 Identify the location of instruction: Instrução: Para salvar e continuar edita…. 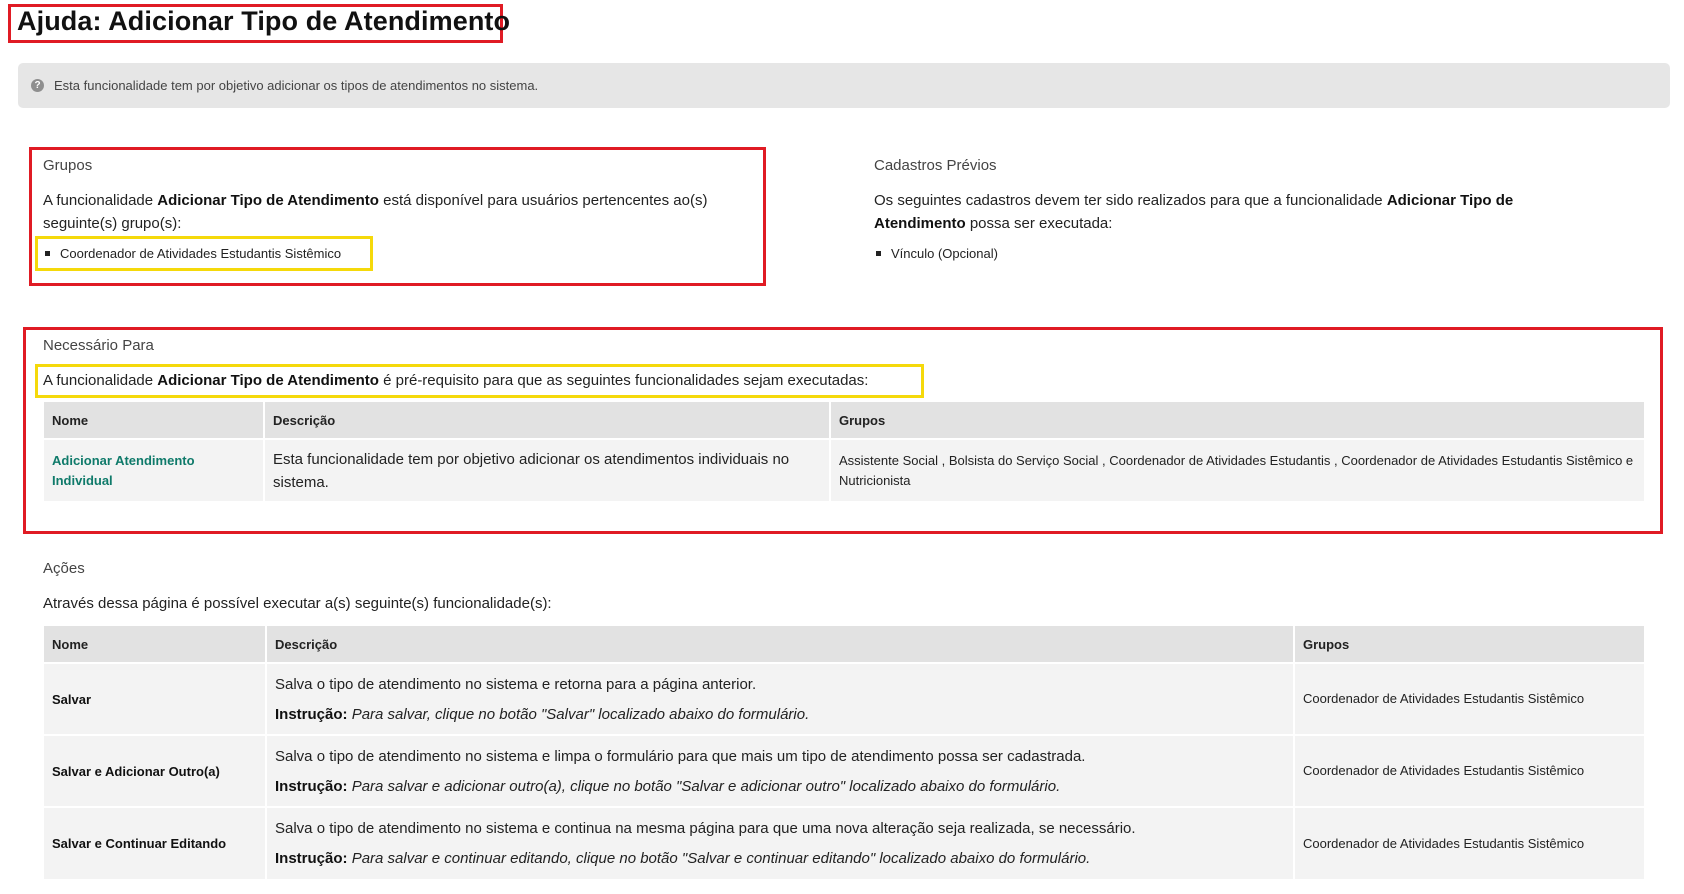
(683, 858).